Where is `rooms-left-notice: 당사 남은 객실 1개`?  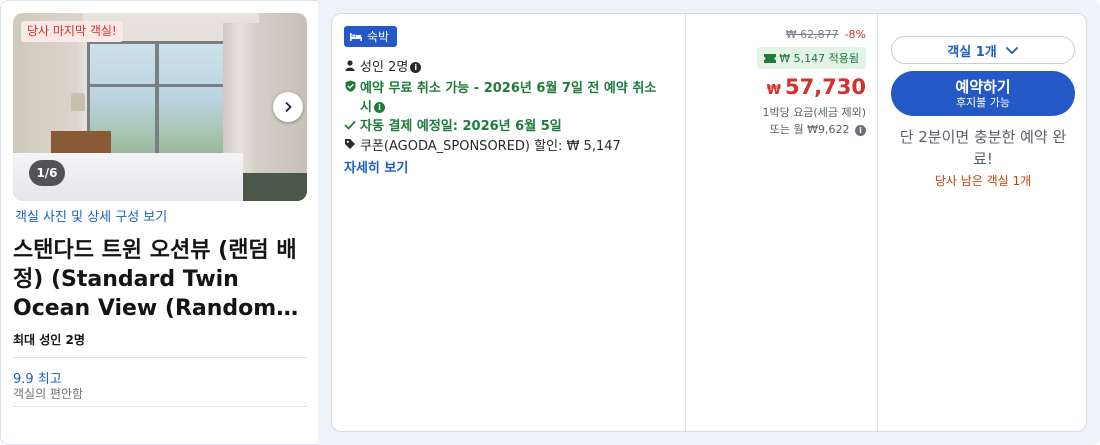
rooms-left-notice: 당사 남은 객실 1개 is located at coordinates (983, 181).